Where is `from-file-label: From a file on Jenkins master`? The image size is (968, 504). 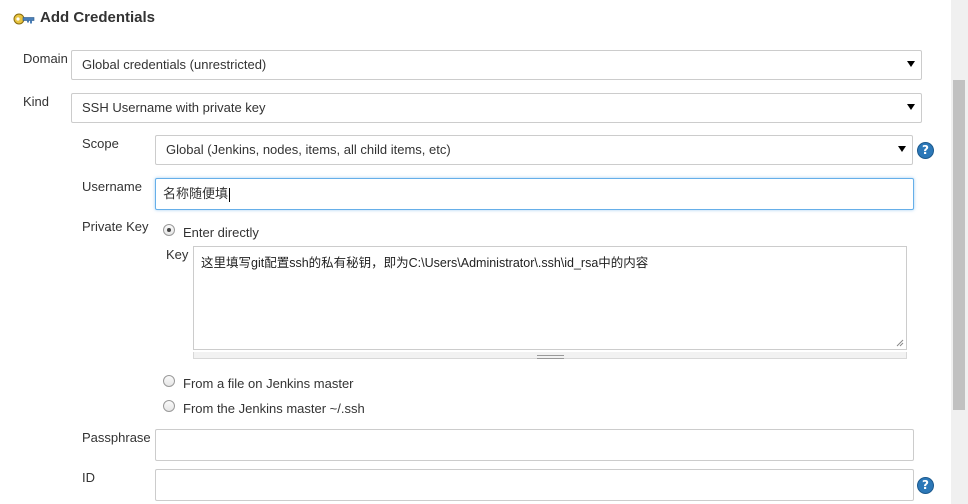 from-file-label: From a file on Jenkins master is located at coordinates (268, 383).